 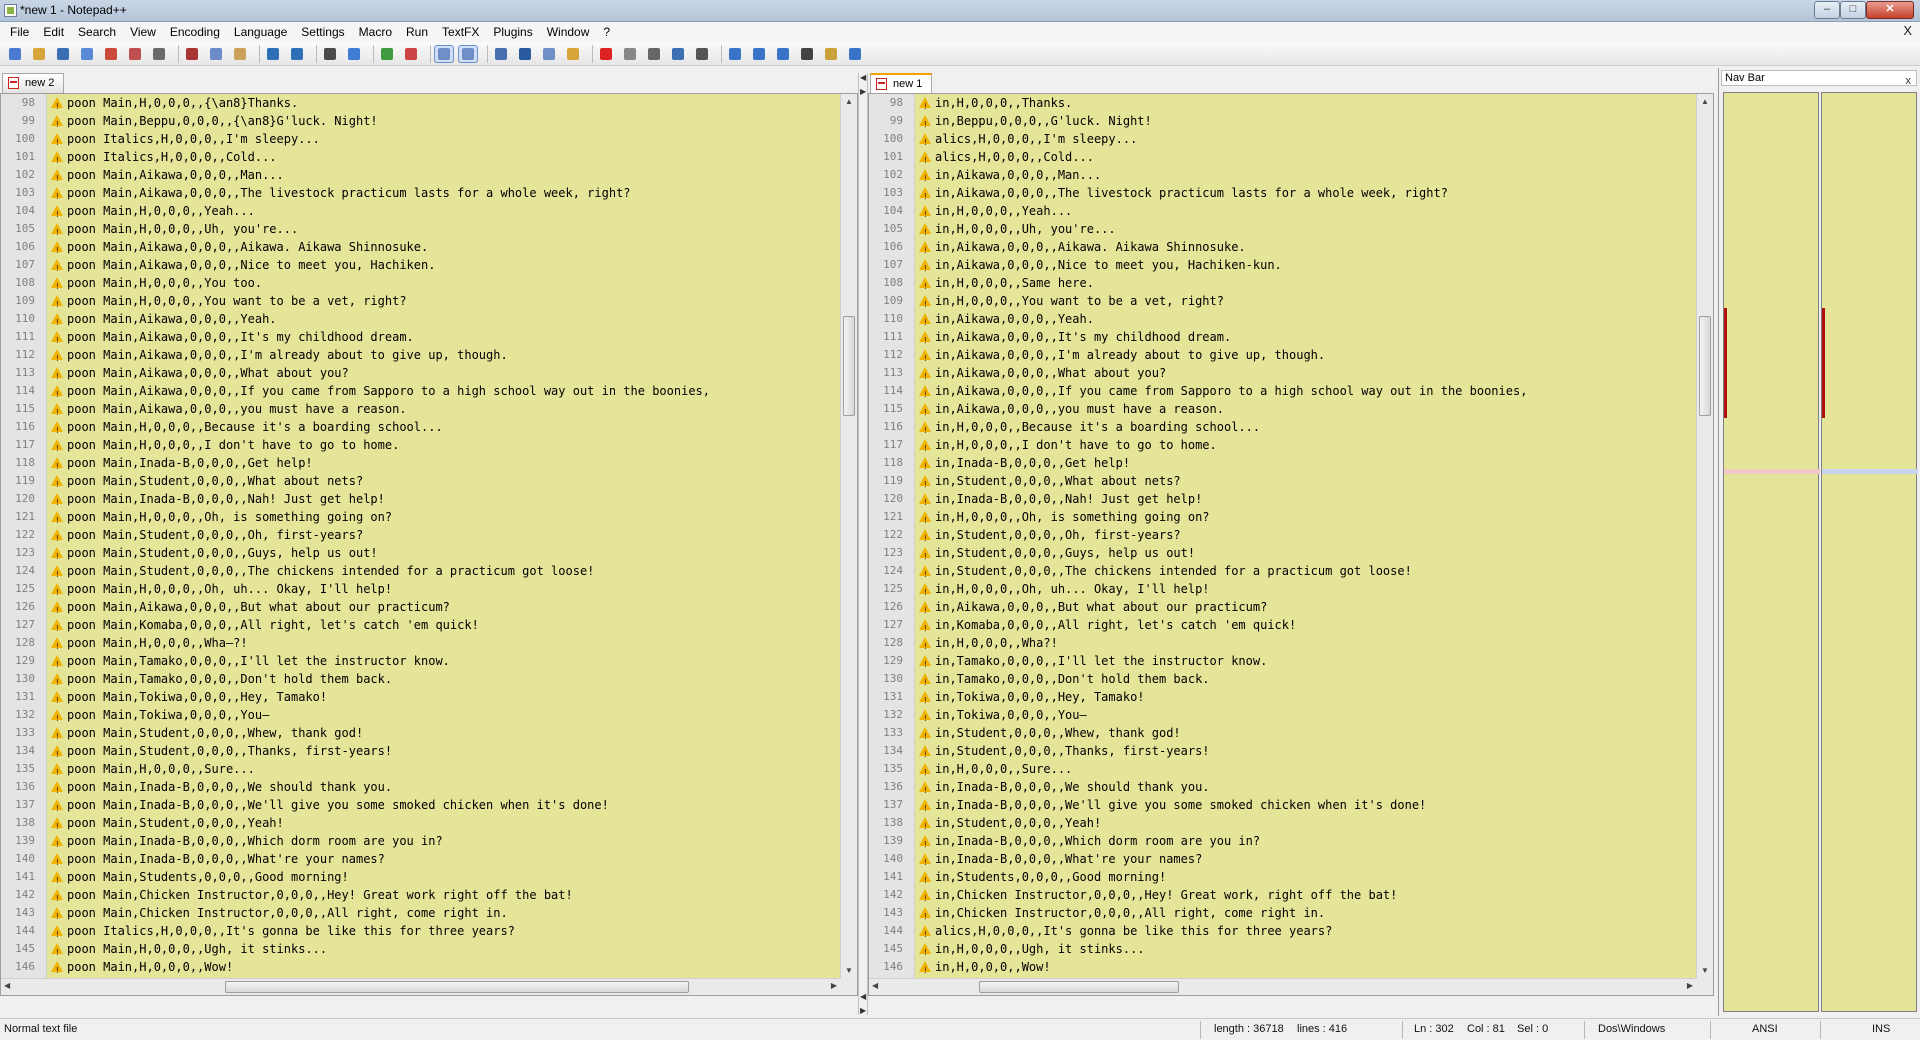 What do you see at coordinates (1282, 968) in the screenshot?
I see `editor-line: 146 in,H,0,0,0,,Wow!` at bounding box center [1282, 968].